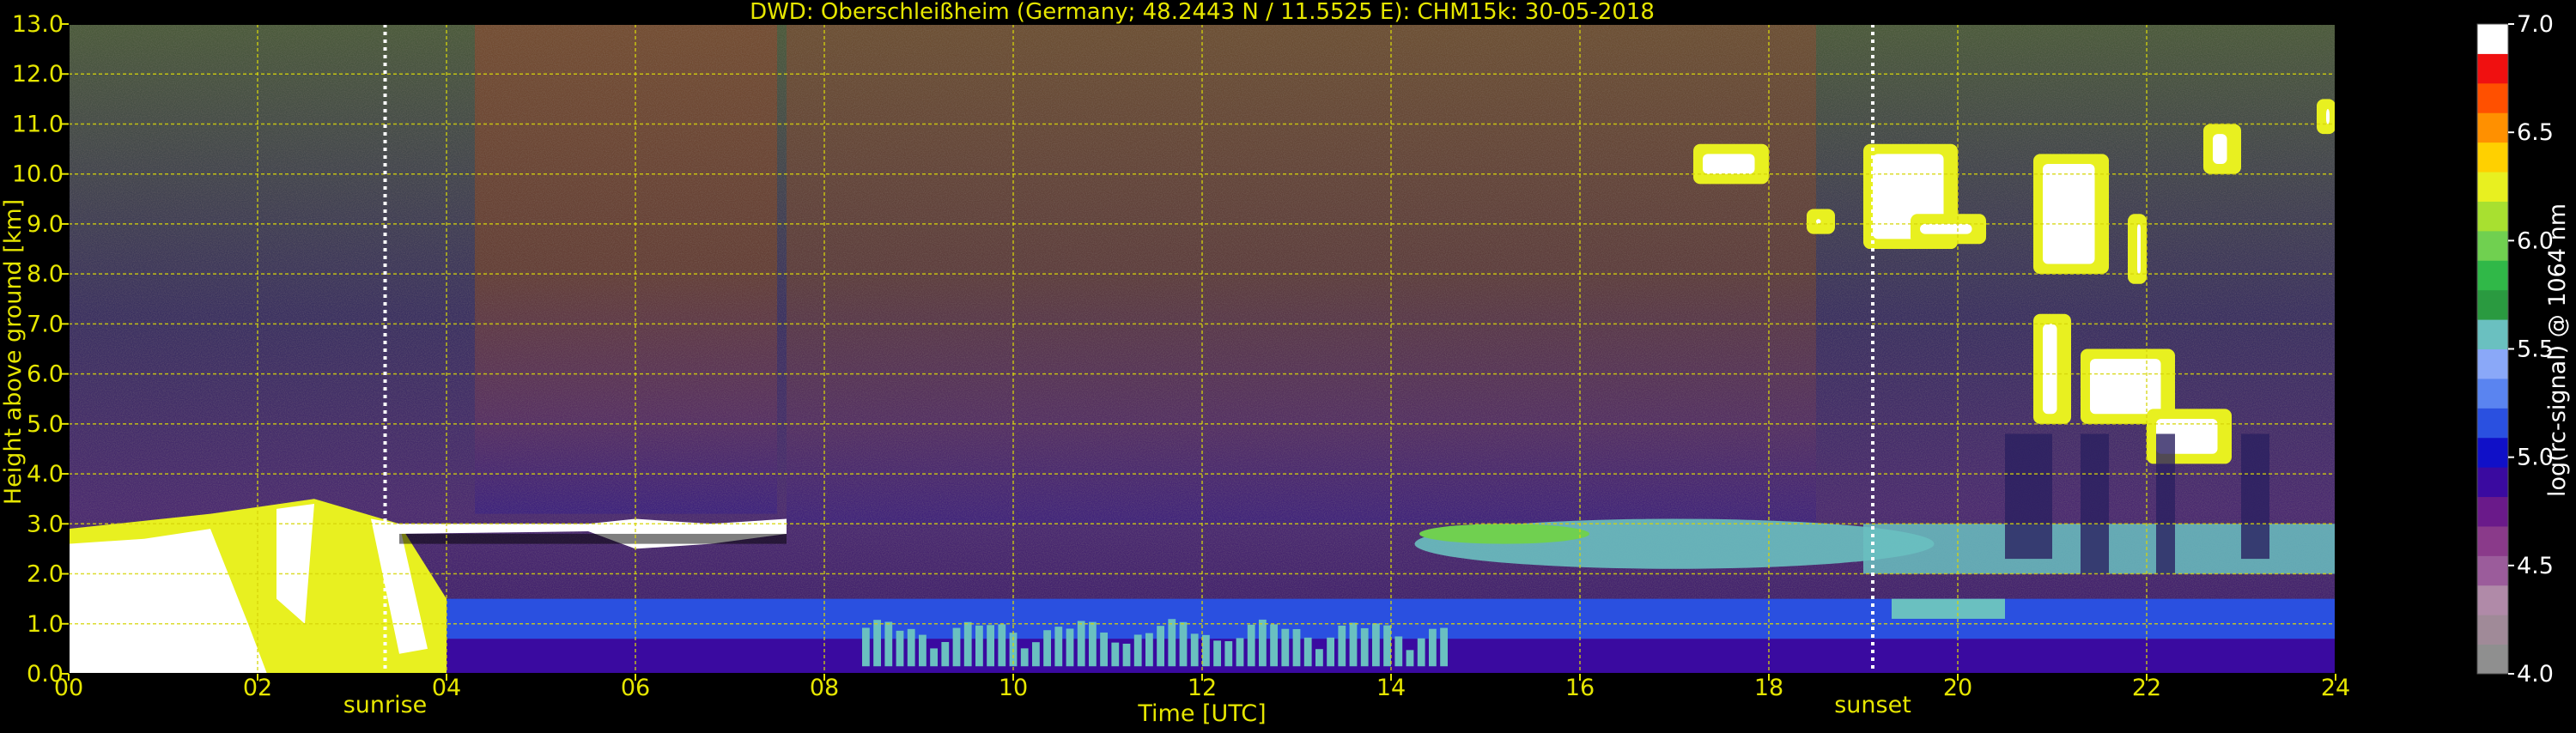 Image resolution: width=2576 pixels, height=733 pixels. Describe the element at coordinates (593, 538) in the screenshot. I see `cloud-shadow` at that location.